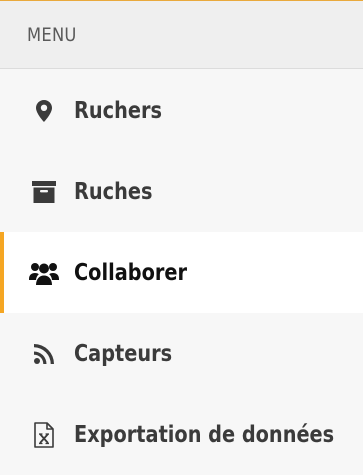  I want to click on sidebar-item-label: Capteurs, so click(123, 353).